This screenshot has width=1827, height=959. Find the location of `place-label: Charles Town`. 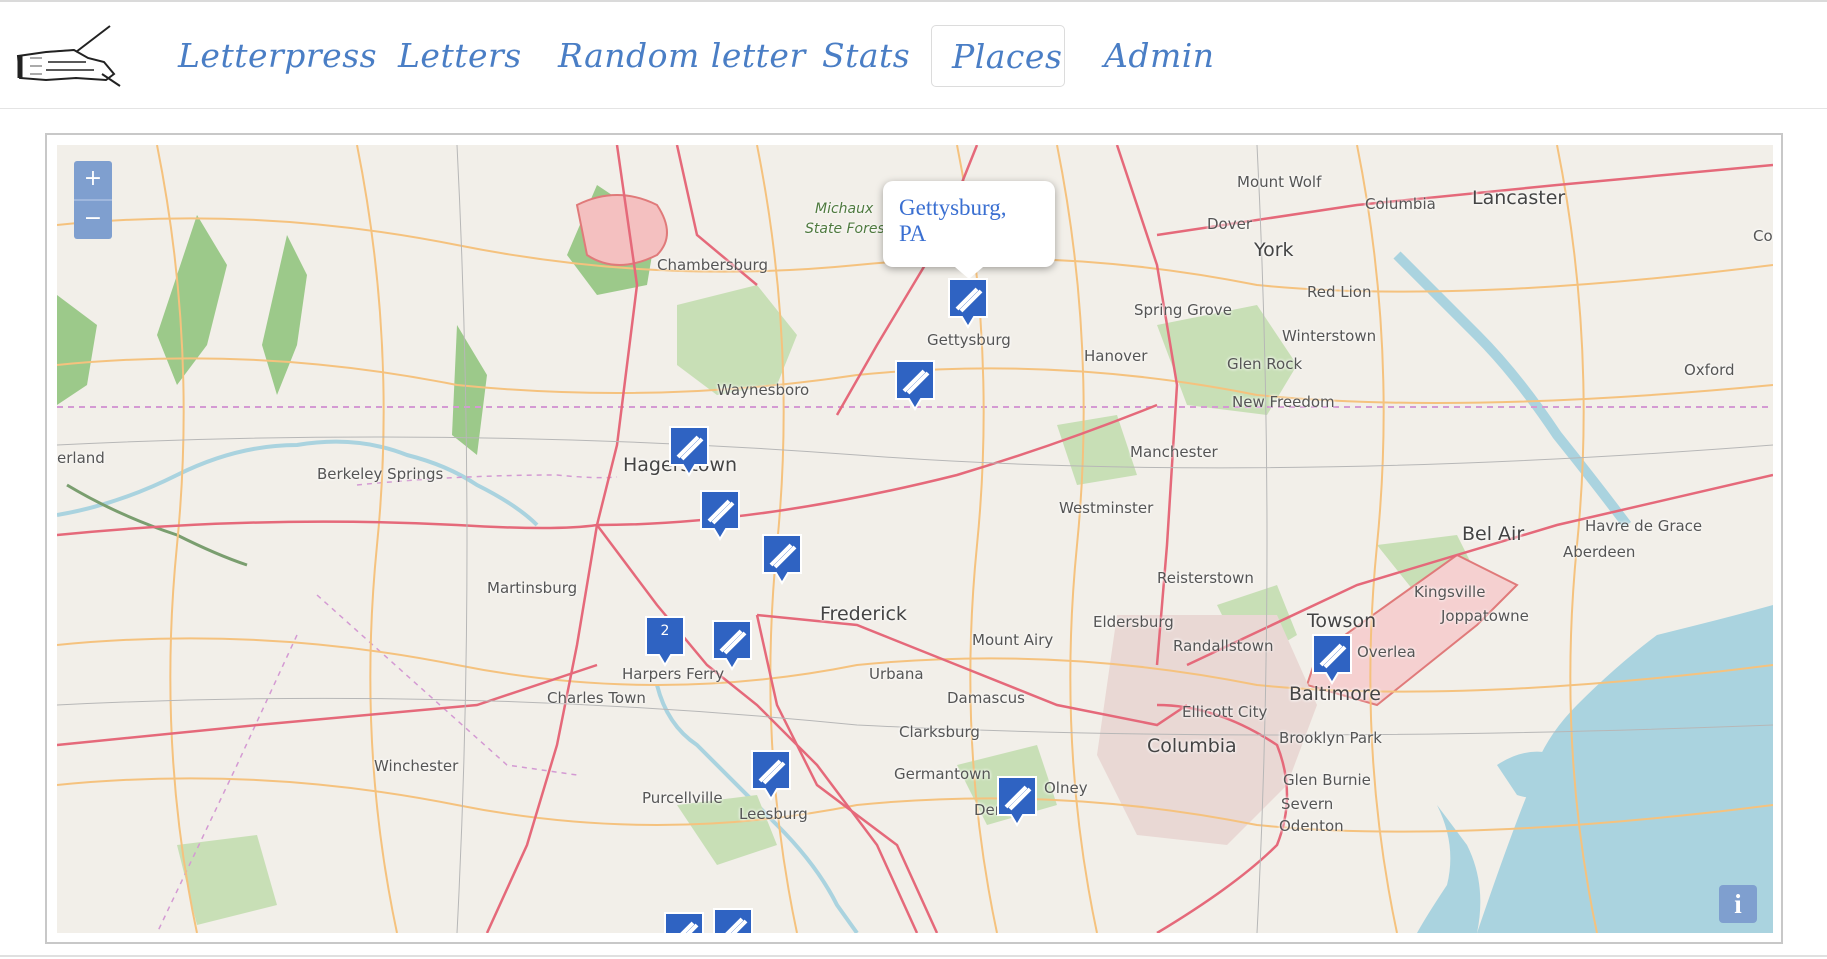

place-label: Charles Town is located at coordinates (596, 698).